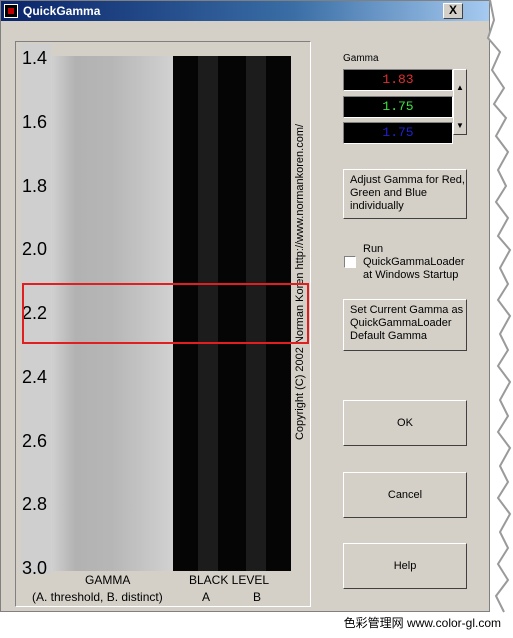 The width and height of the screenshot is (513, 638). Describe the element at coordinates (405, 495) in the screenshot. I see `cancel-button: Cancel` at that location.